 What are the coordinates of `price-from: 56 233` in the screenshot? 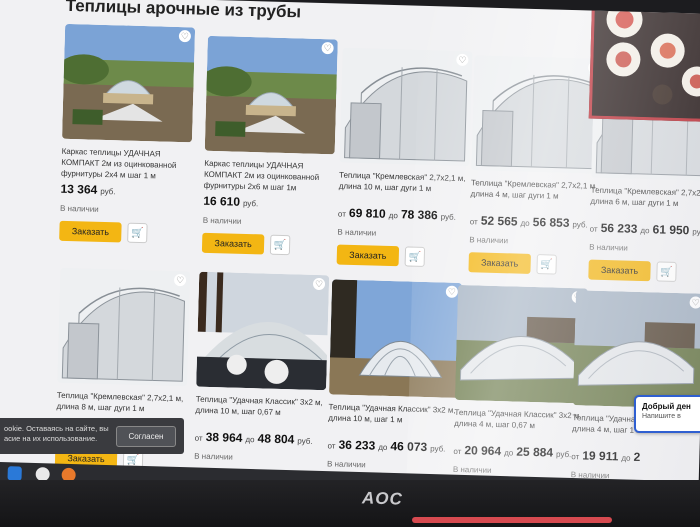 It's located at (619, 228).